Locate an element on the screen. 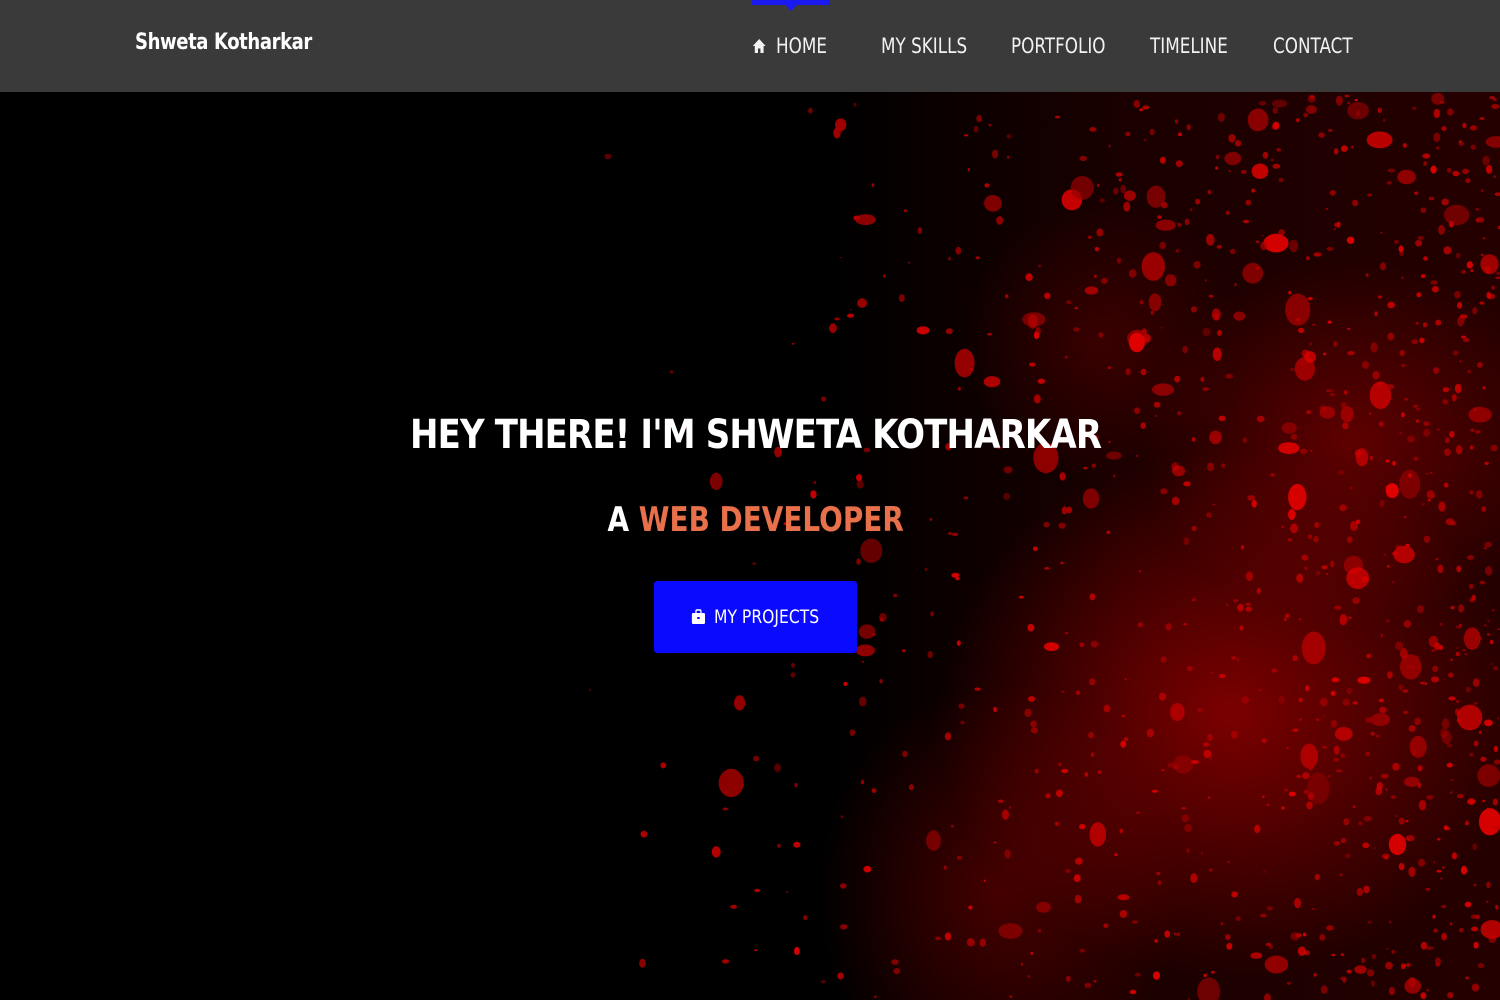 This screenshot has width=1500, height=1000. nav-item-label: MY SKILLS is located at coordinates (924, 46).